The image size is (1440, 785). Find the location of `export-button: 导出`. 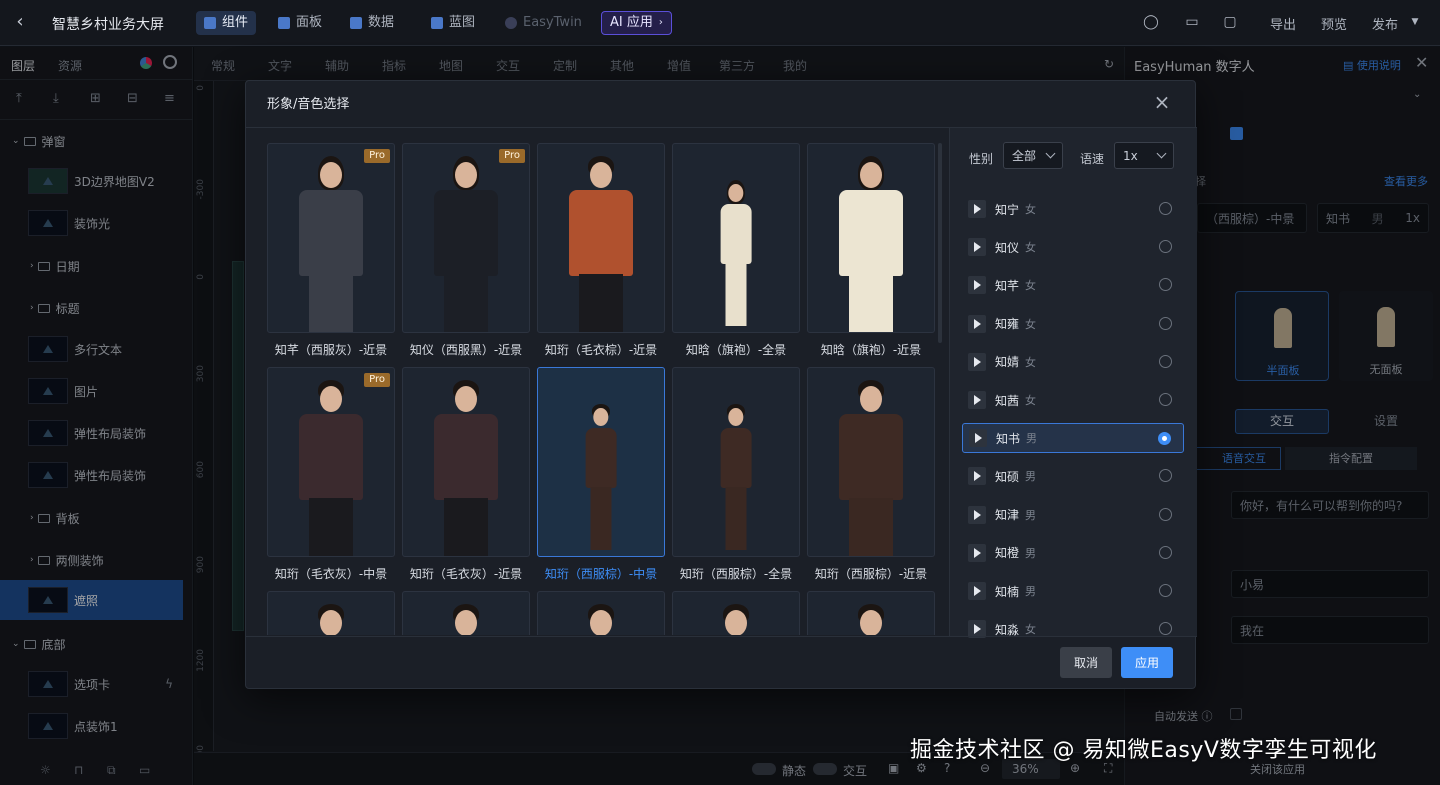

export-button: 导出 is located at coordinates (1283, 23).